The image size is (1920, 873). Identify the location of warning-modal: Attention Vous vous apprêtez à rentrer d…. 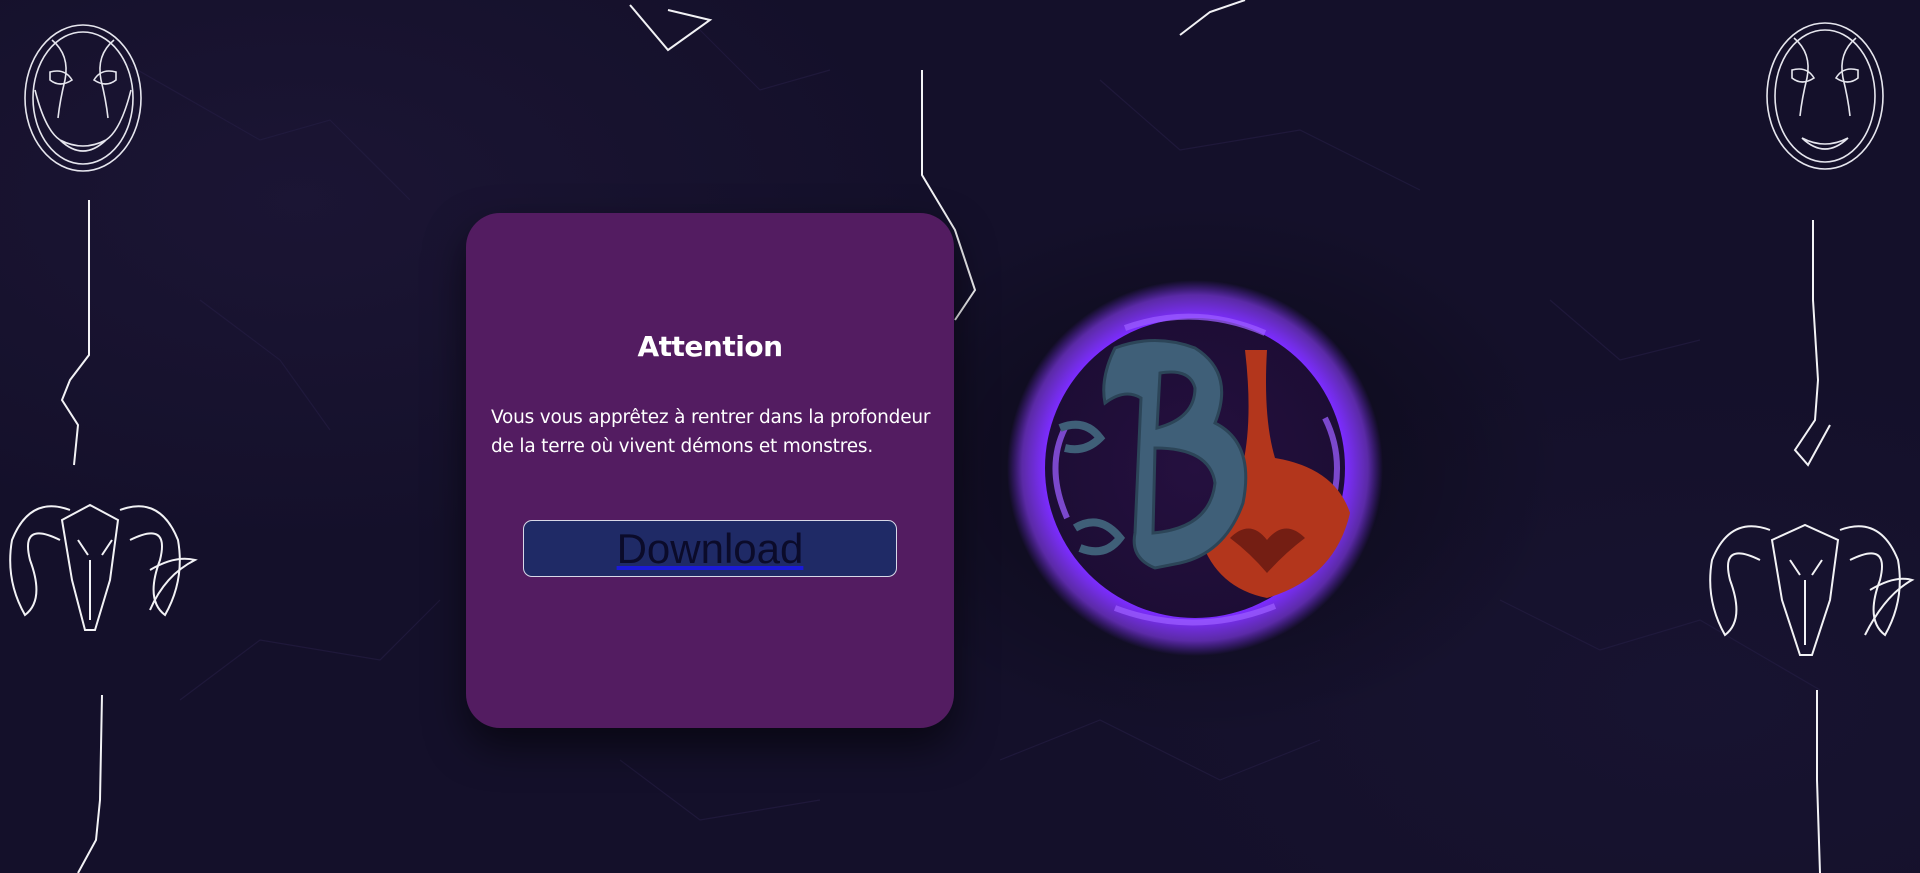
(710, 470).